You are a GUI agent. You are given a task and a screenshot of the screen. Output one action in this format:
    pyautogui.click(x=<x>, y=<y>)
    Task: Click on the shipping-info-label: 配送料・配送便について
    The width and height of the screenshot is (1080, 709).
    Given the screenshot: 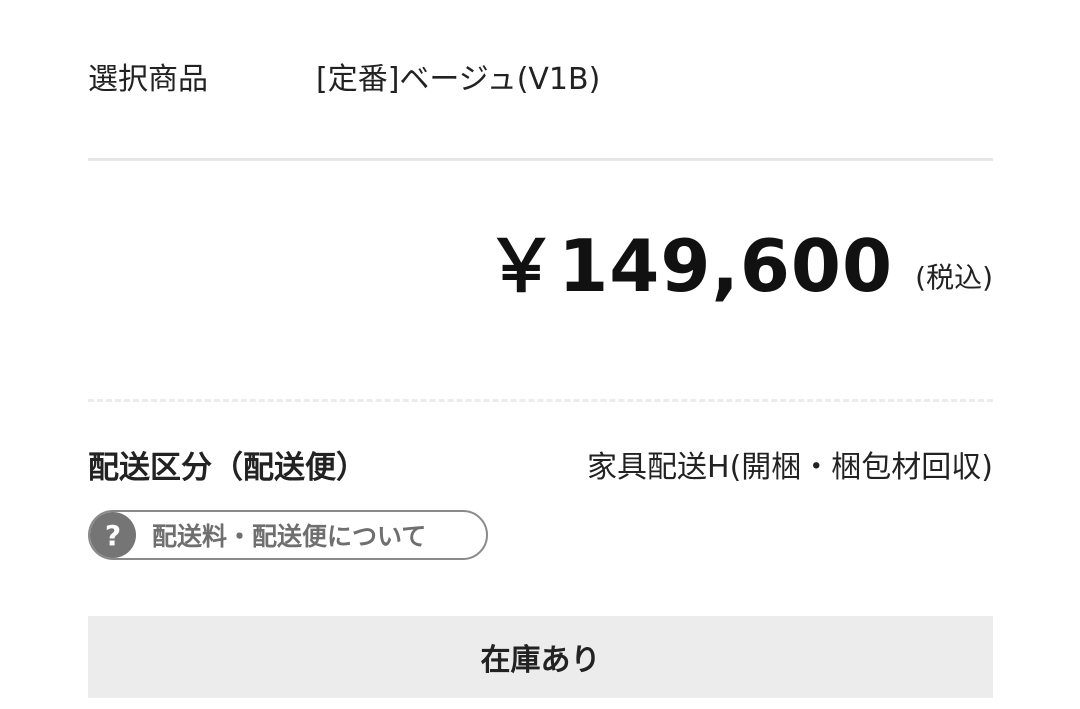 What is the action you would take?
    pyautogui.click(x=289, y=536)
    